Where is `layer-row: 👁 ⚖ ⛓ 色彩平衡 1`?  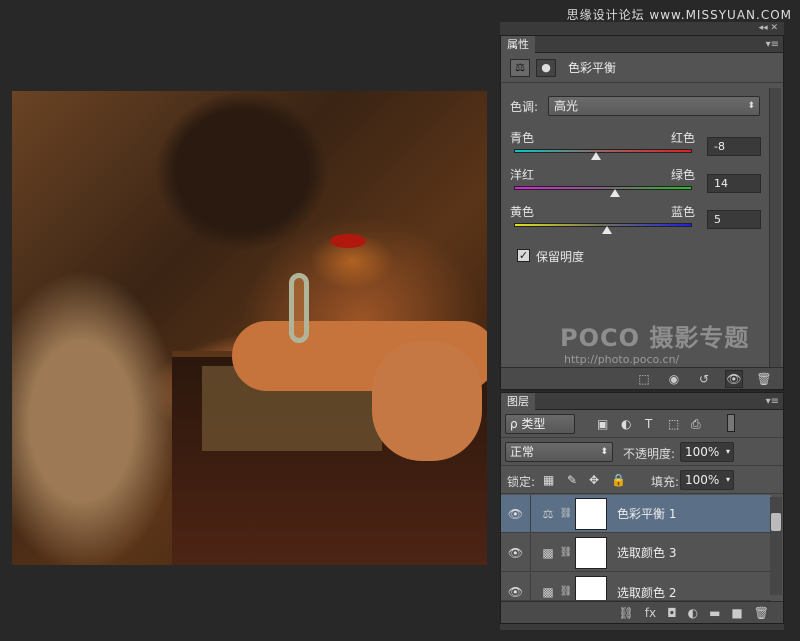 layer-row: 👁 ⚖ ⛓ 色彩平衡 1 is located at coordinates (636, 514).